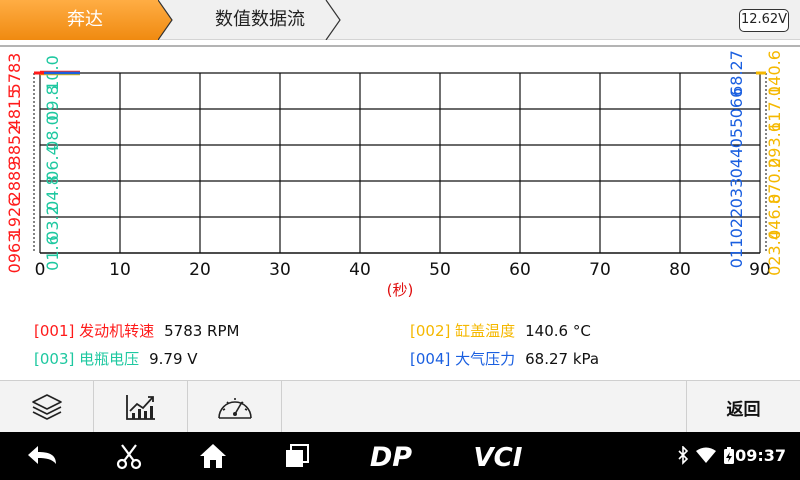 The width and height of the screenshot is (800, 480). I want to click on legend-item-engine-speed: [001] 发动机转速 5783 RPM, so click(136, 330).